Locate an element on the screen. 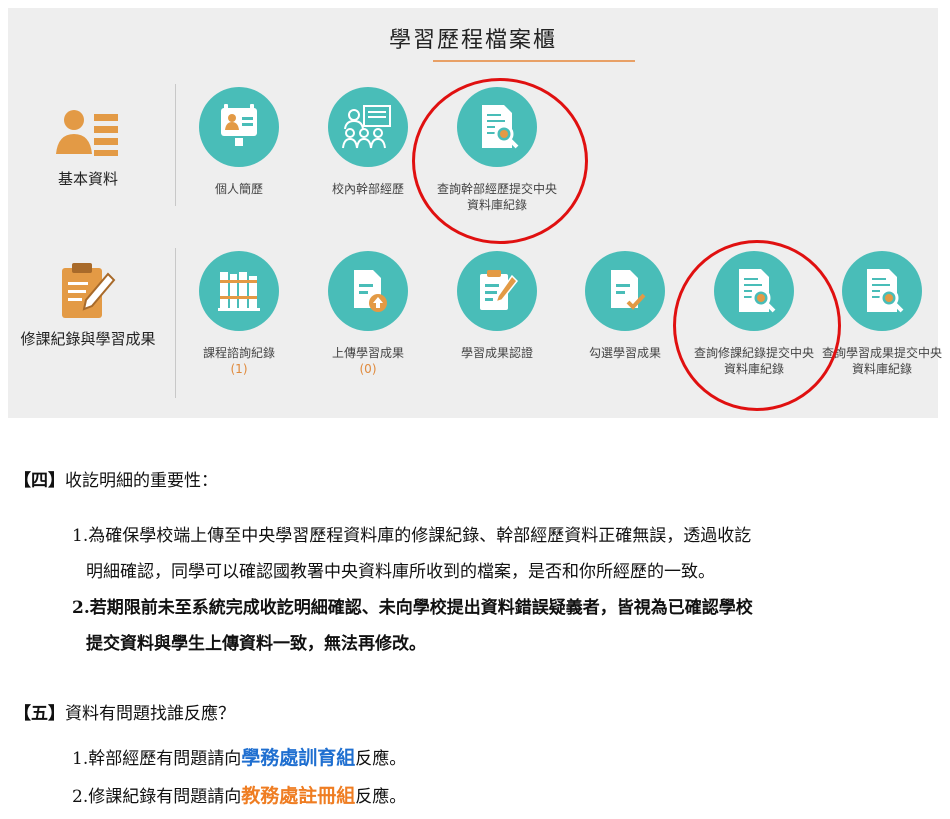  books-icon is located at coordinates (239, 291).